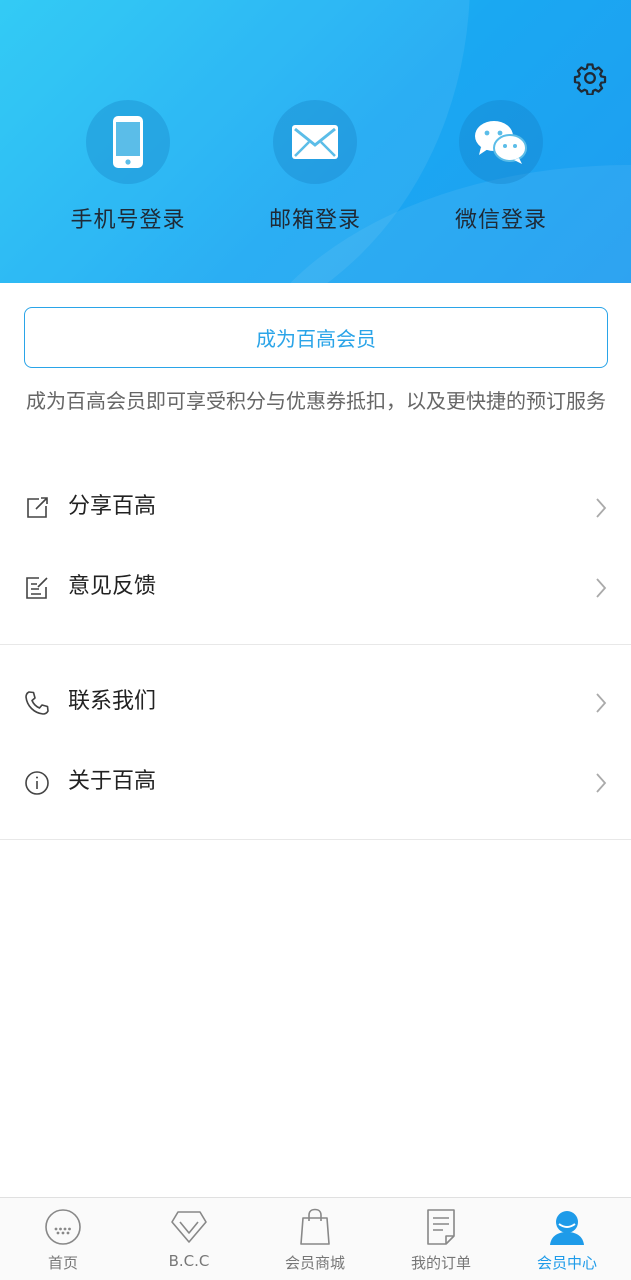  What do you see at coordinates (189, 1261) in the screenshot?
I see `tab-label-bcc: B.C.C` at bounding box center [189, 1261].